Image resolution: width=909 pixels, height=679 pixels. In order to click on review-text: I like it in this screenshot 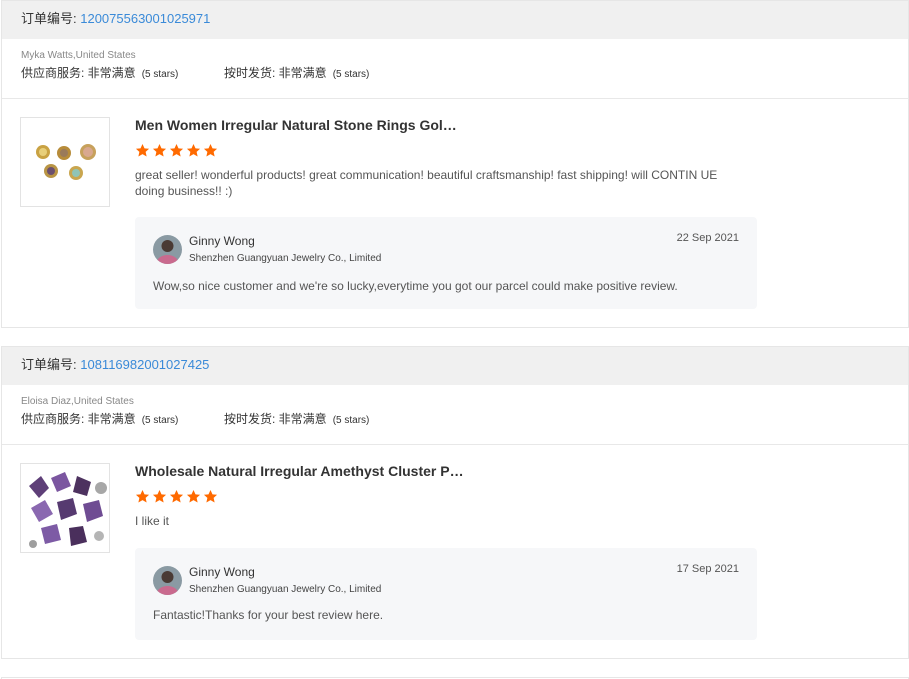, I will do `click(152, 521)`.